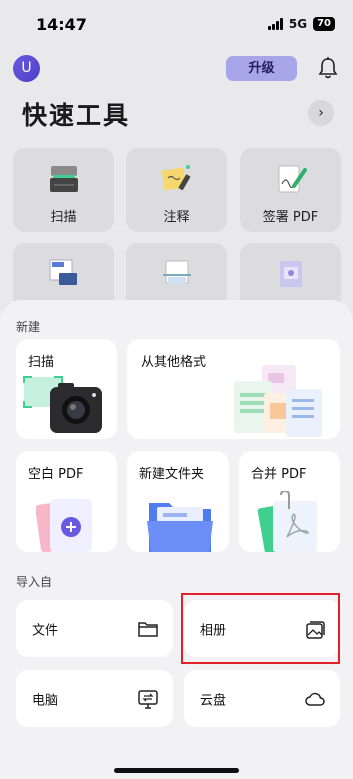  I want to click on tool-label: 扫描, so click(63, 217).